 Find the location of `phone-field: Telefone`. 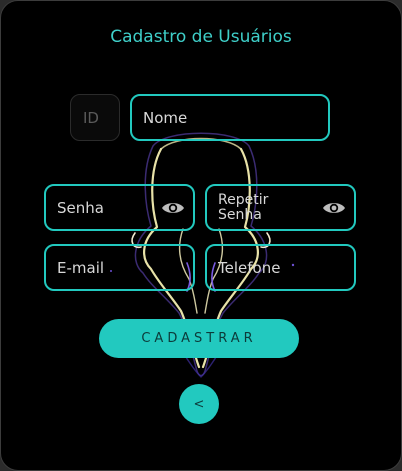

phone-field: Telefone is located at coordinates (280, 267).